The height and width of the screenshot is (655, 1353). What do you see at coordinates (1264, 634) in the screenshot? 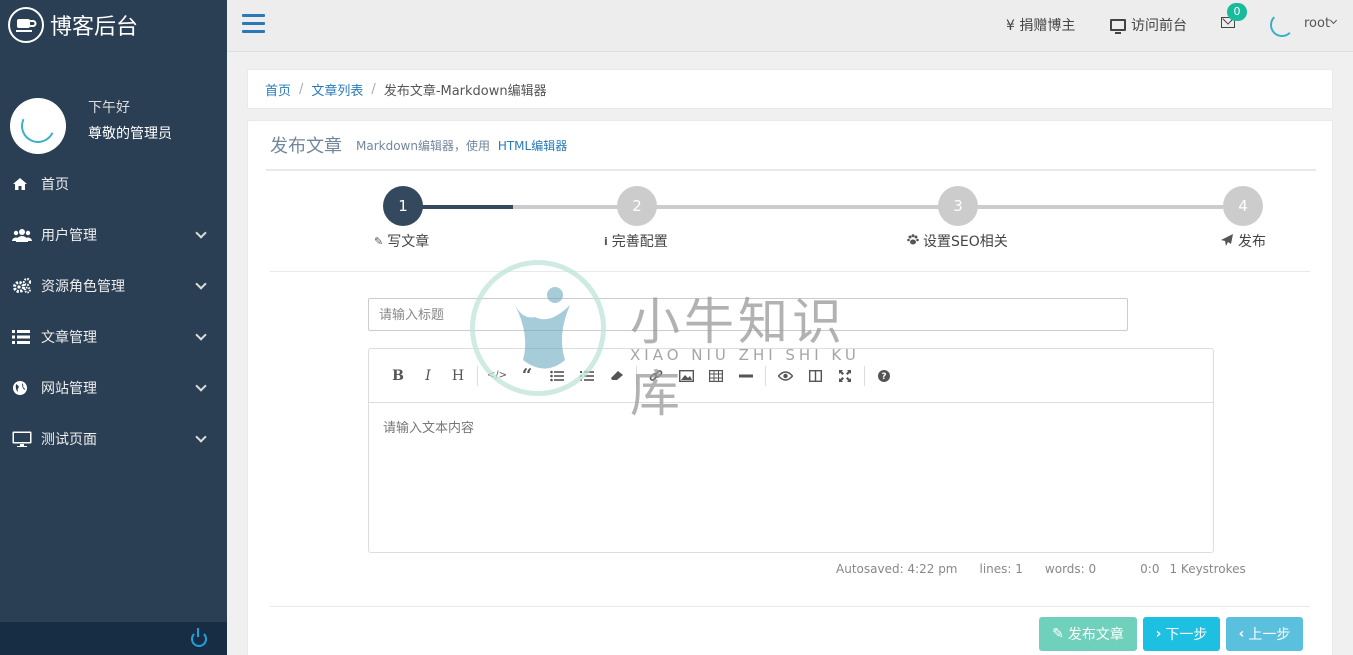
I see `prev-step-button: ‹ 上一步` at bounding box center [1264, 634].